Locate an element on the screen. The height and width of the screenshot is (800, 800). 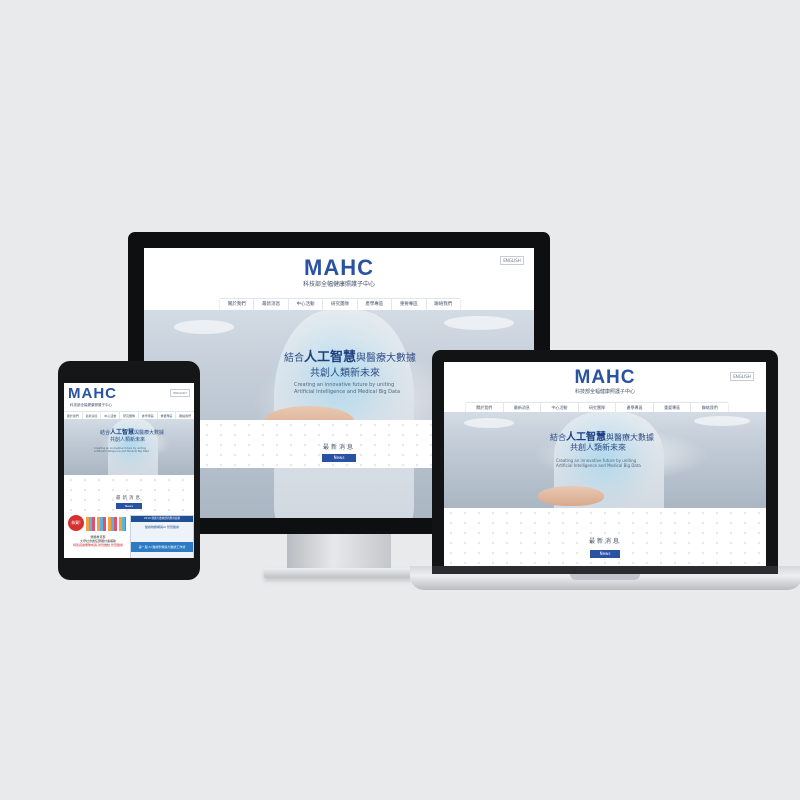
event-heading: 醫療物聯網與AI 智慧醫療 is located at coordinates (162, 527).